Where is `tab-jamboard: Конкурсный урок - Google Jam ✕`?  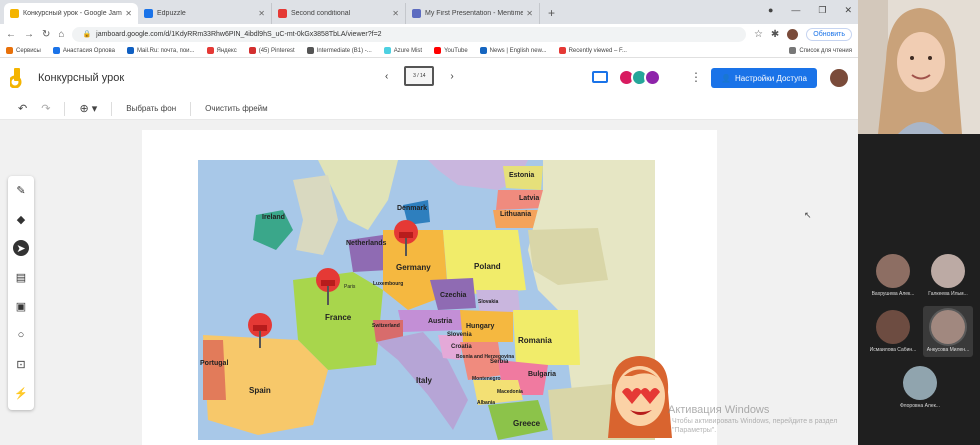
tab-jamboard: Конкурсный урок - Google Jam ✕ is located at coordinates (71, 13).